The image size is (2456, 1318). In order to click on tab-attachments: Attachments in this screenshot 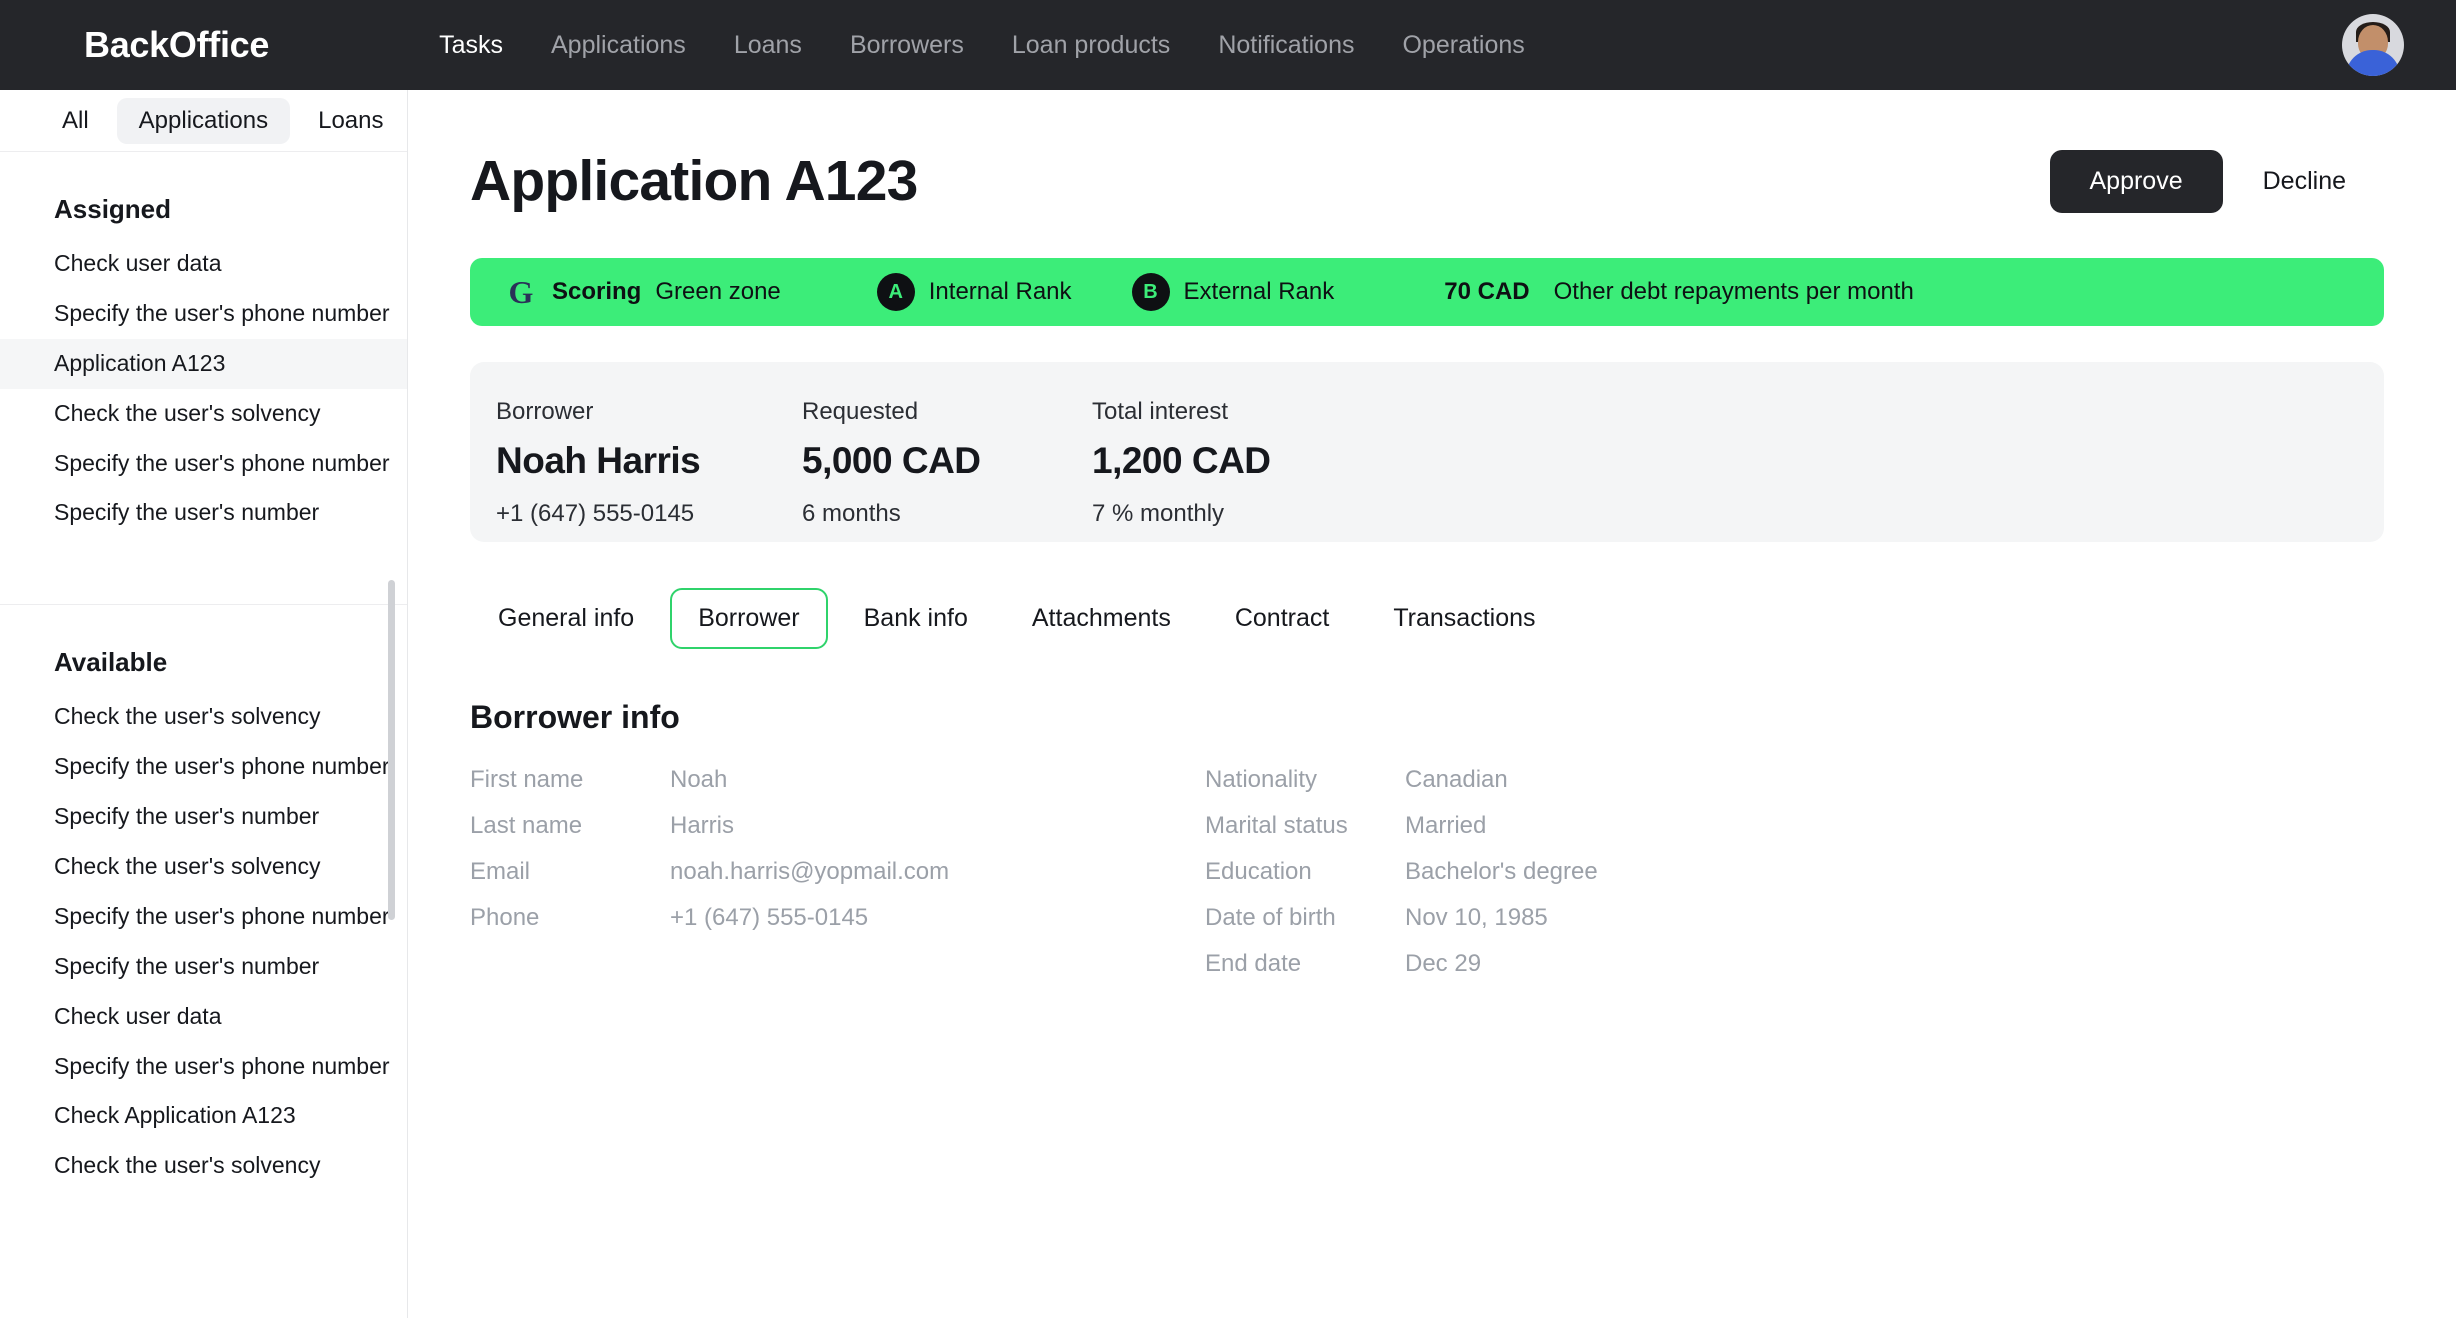, I will do `click(1101, 618)`.